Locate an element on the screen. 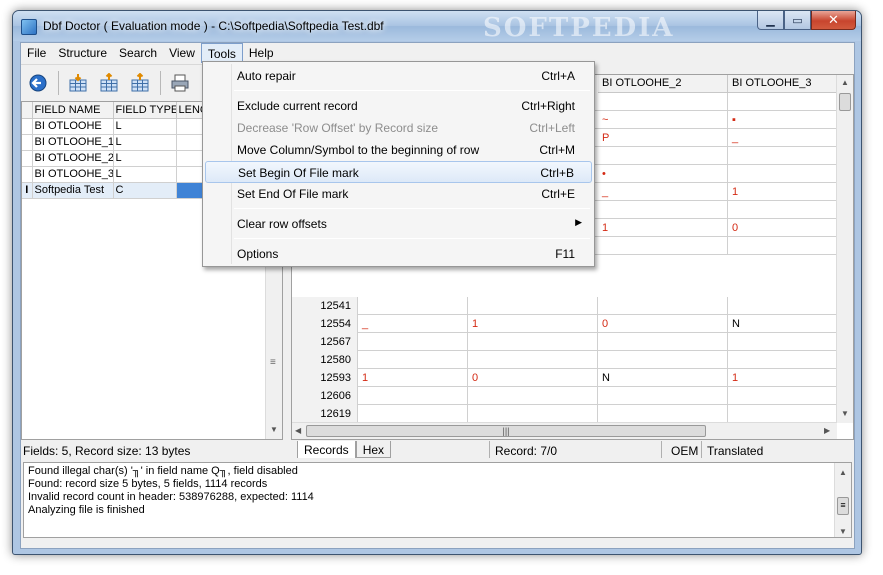 The width and height of the screenshot is (883, 575). table-row: 12619 is located at coordinates (564, 414).